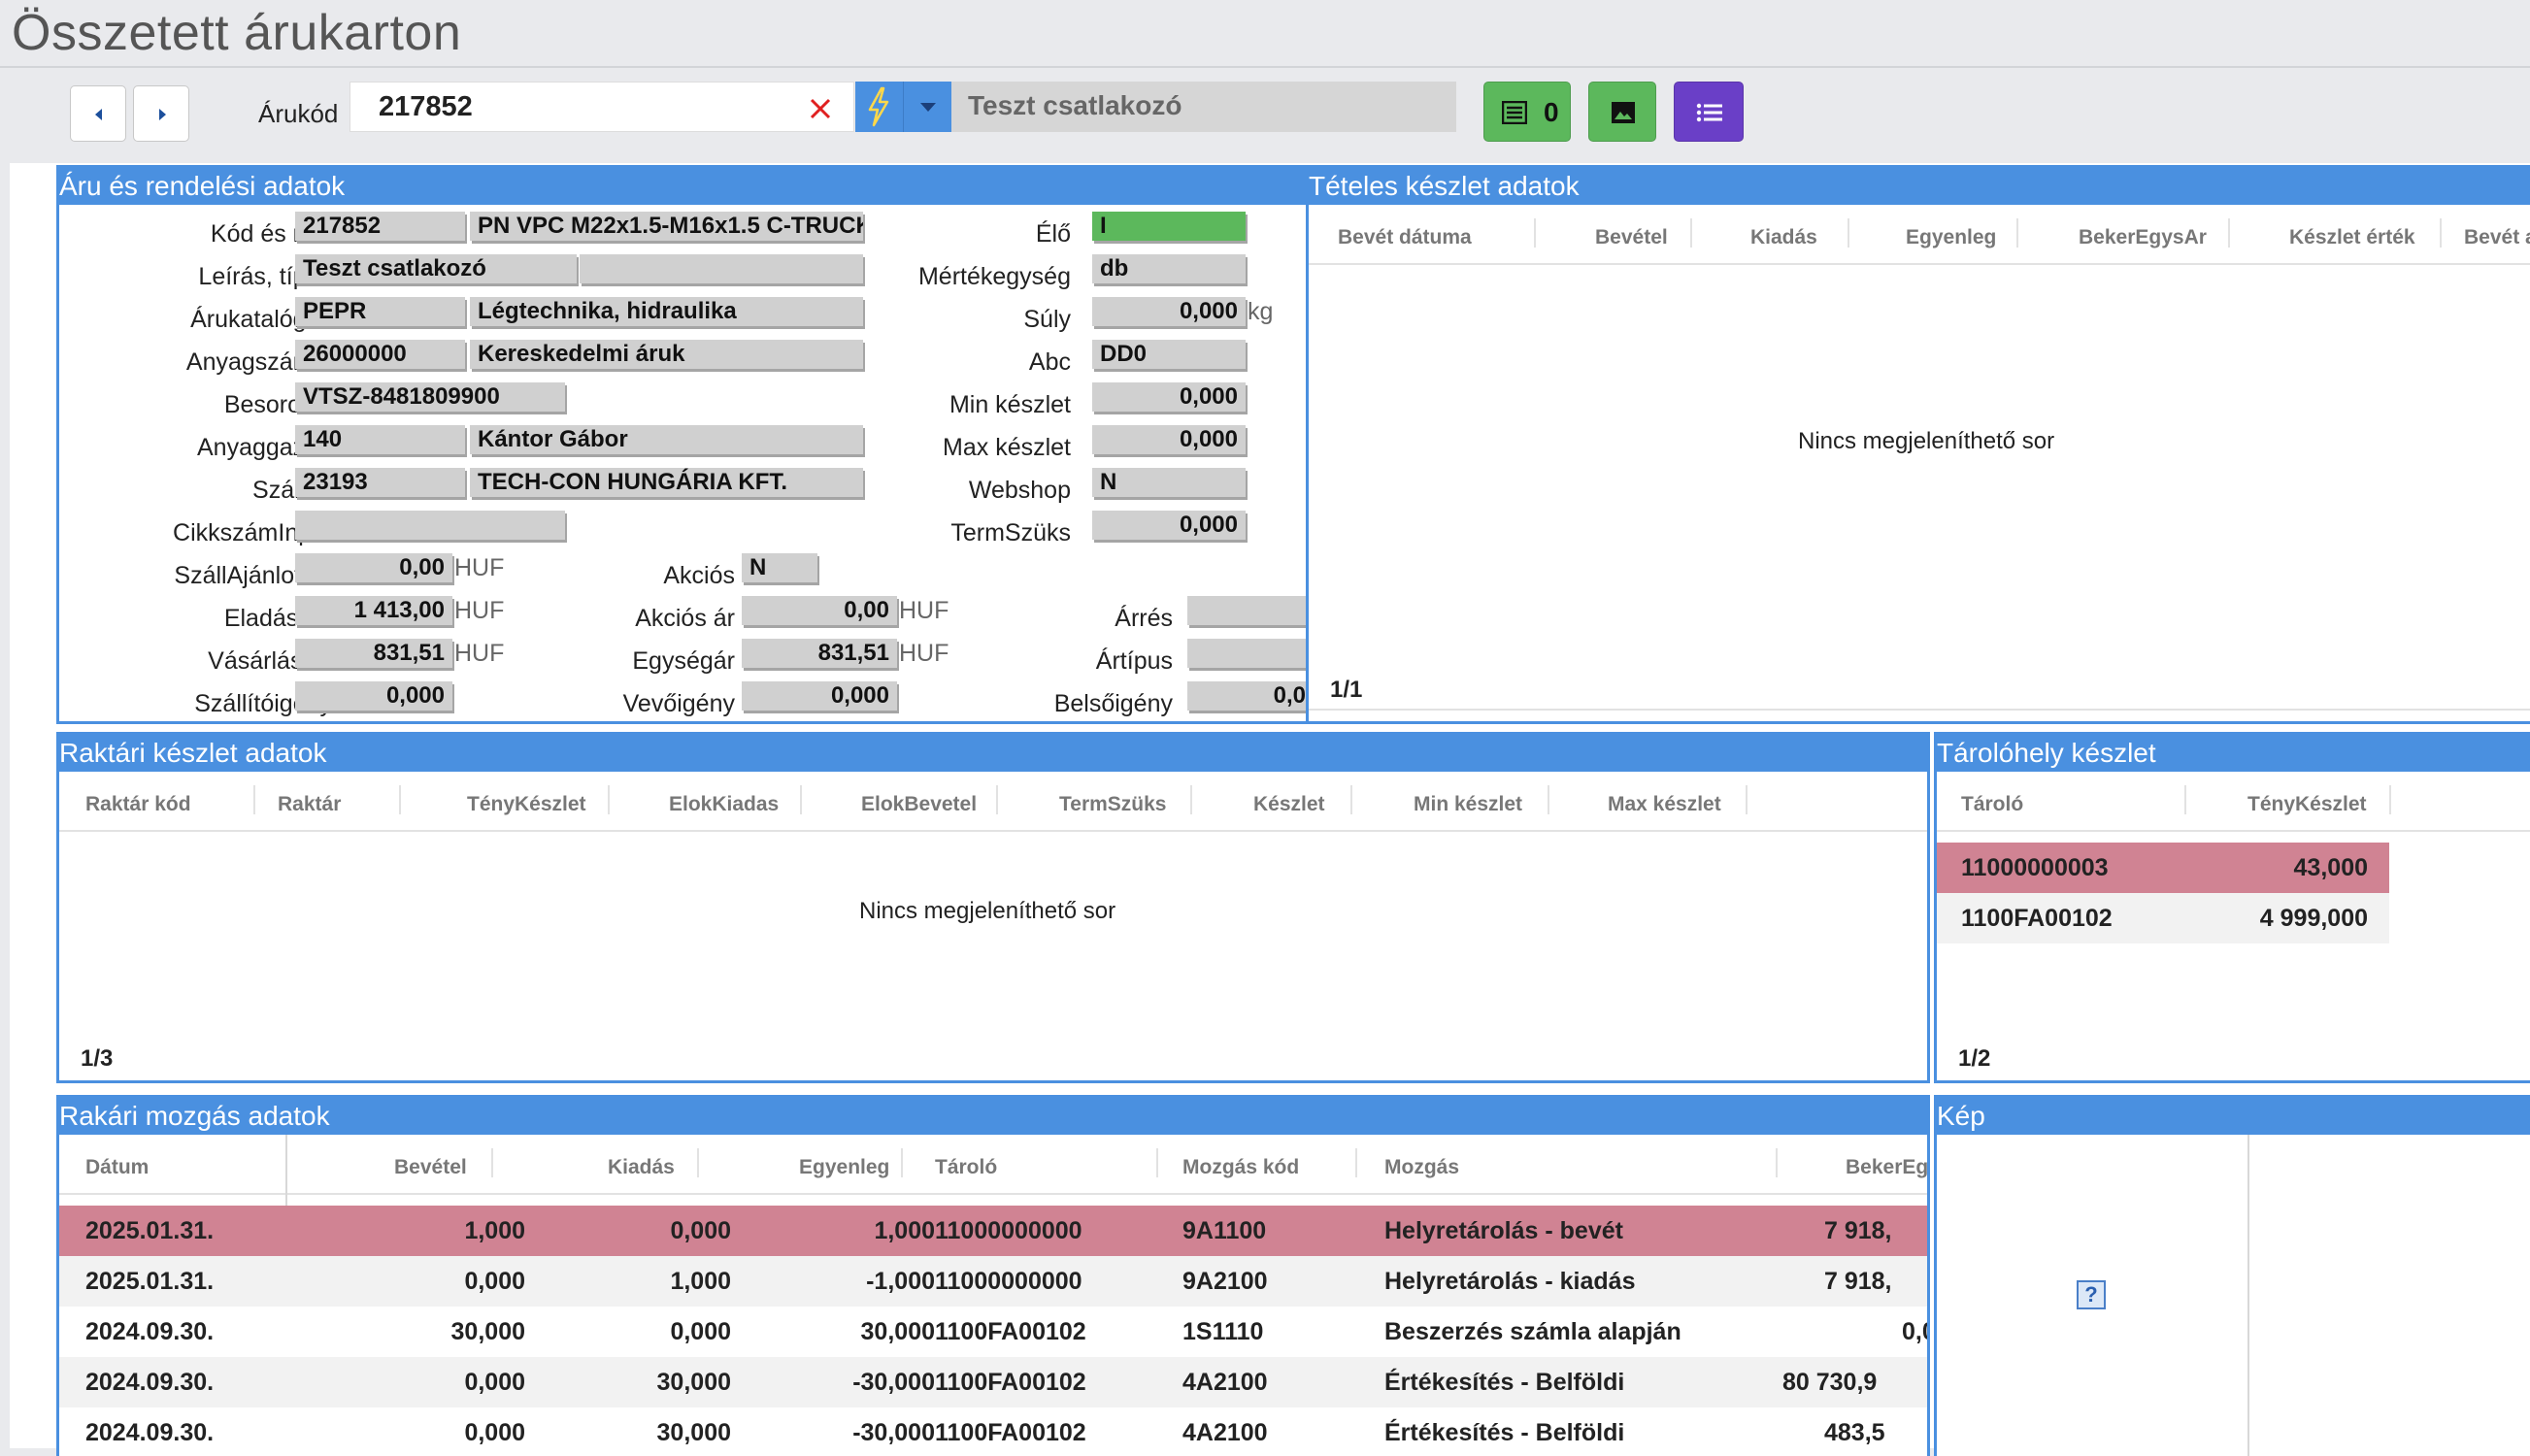 Image resolution: width=2530 pixels, height=1456 pixels. I want to click on table-row: 1100FA00102 4 999,000, so click(2163, 918).